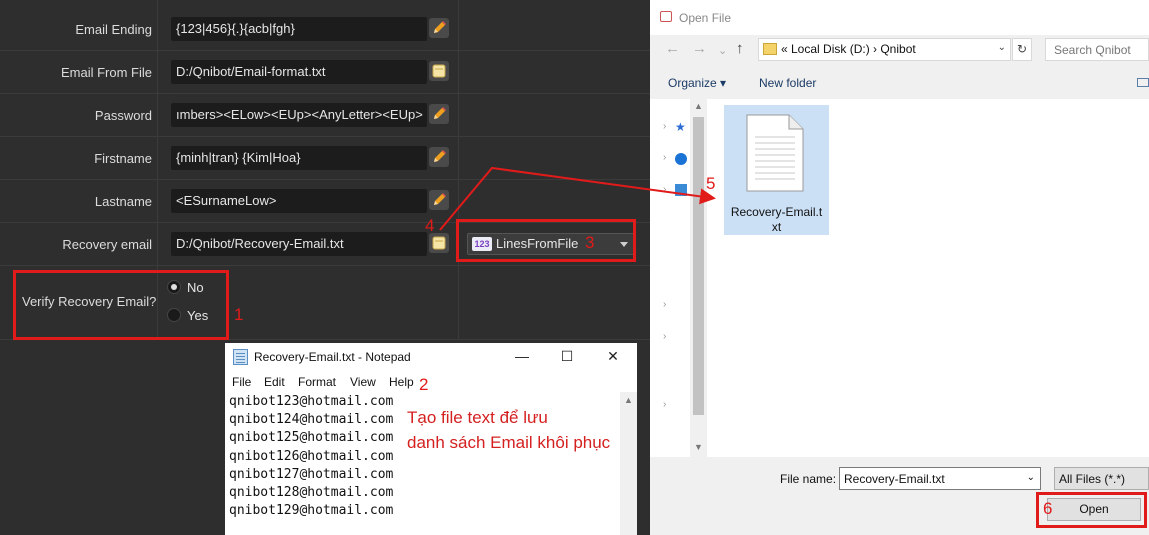 This screenshot has height=535, width=1149. Describe the element at coordinates (899, 83) in the screenshot. I see `dialog-toolbar: Organize ▾ New folder` at that location.